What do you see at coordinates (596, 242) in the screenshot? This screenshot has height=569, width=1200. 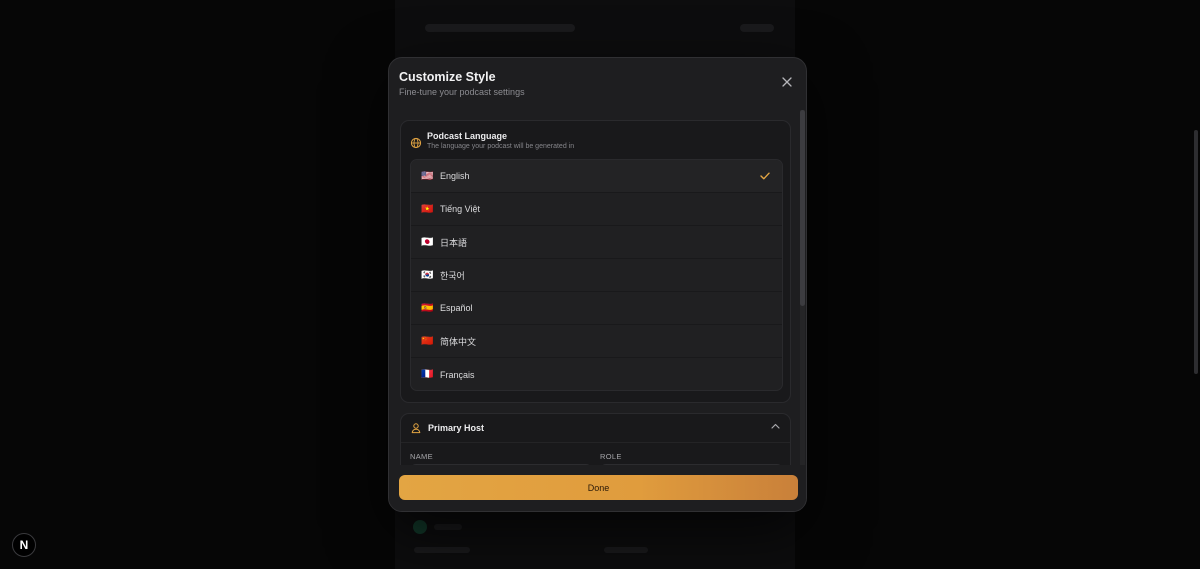 I see `language-option-japanese: 🇯🇵 日本語` at bounding box center [596, 242].